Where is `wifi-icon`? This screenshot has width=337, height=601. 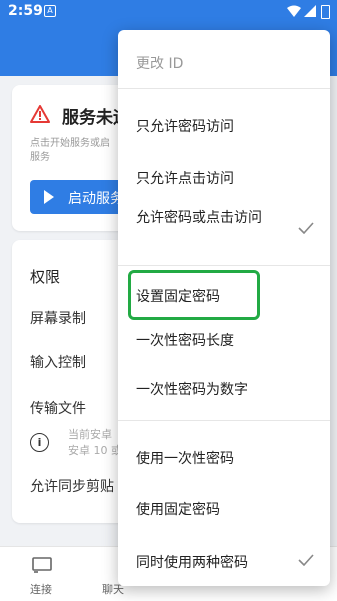
wifi-icon is located at coordinates (294, 11).